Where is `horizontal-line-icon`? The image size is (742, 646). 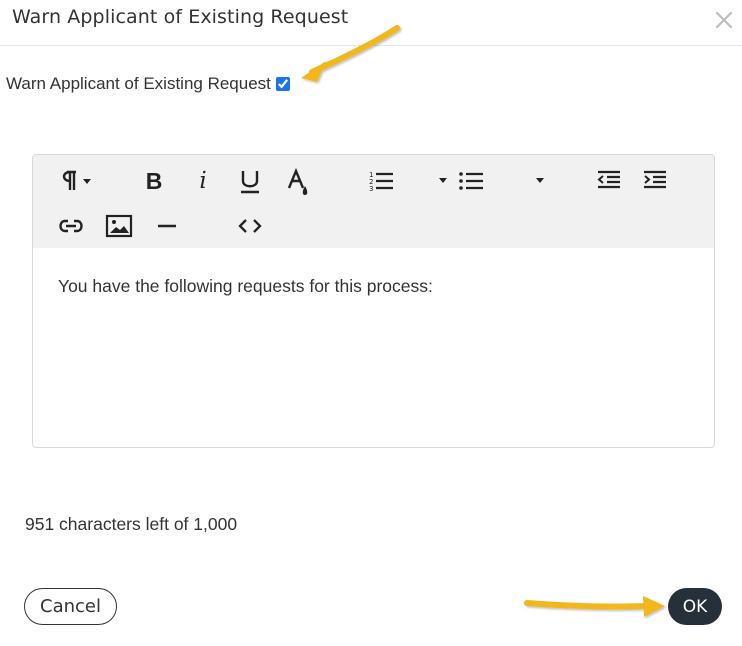
horizontal-line-icon is located at coordinates (167, 226).